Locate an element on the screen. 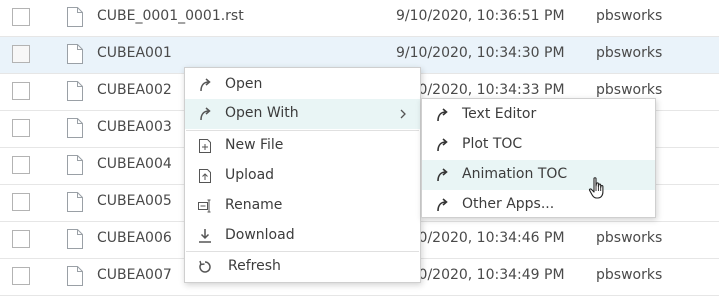 This screenshot has height=300, width=719. menu-item-upload: Upload is located at coordinates (302, 176).